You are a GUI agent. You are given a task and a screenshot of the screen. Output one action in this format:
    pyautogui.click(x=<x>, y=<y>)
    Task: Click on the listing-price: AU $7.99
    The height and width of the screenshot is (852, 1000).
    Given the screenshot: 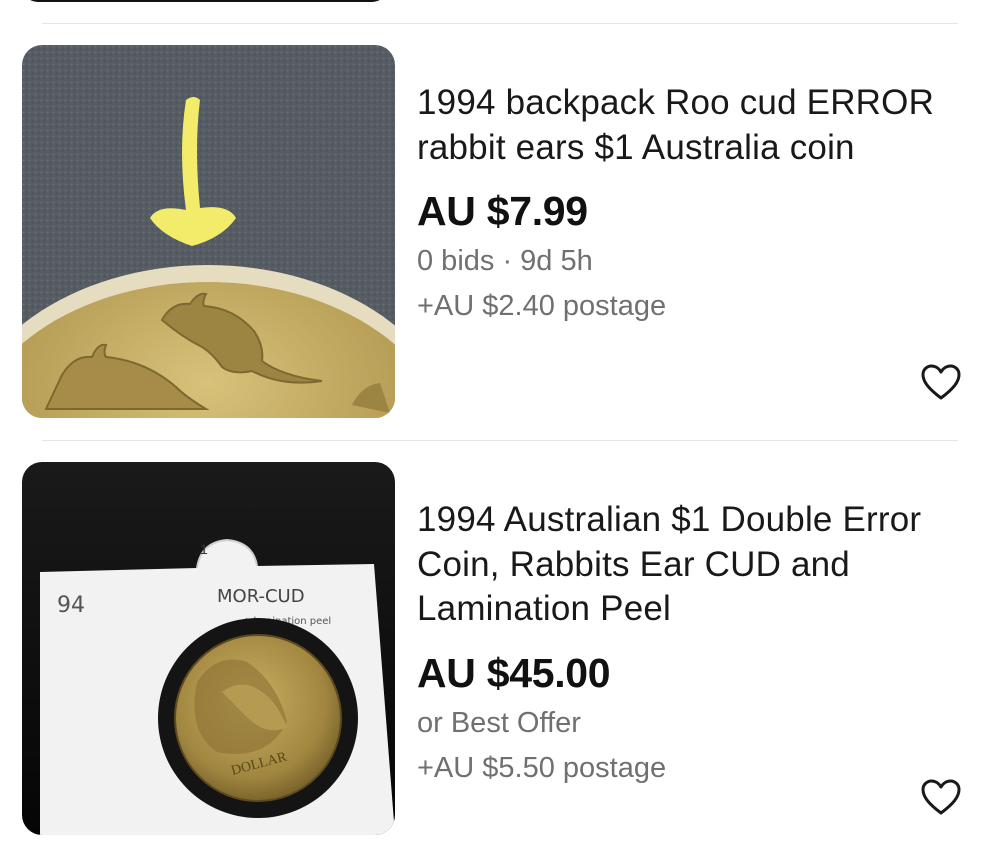 What is the action you would take?
    pyautogui.click(x=502, y=211)
    